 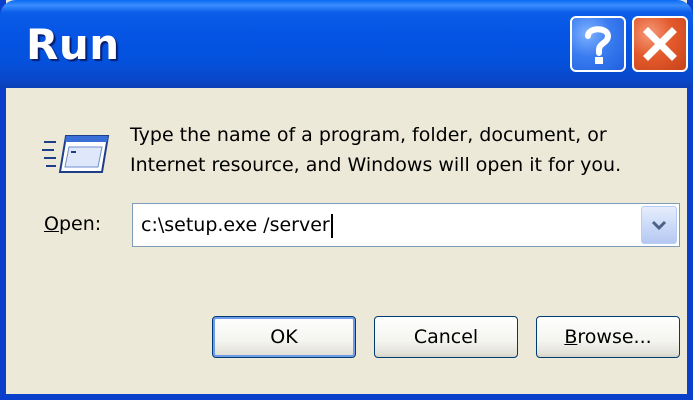 What do you see at coordinates (406, 225) in the screenshot?
I see `open-combobox: c:\setup.exe /server` at bounding box center [406, 225].